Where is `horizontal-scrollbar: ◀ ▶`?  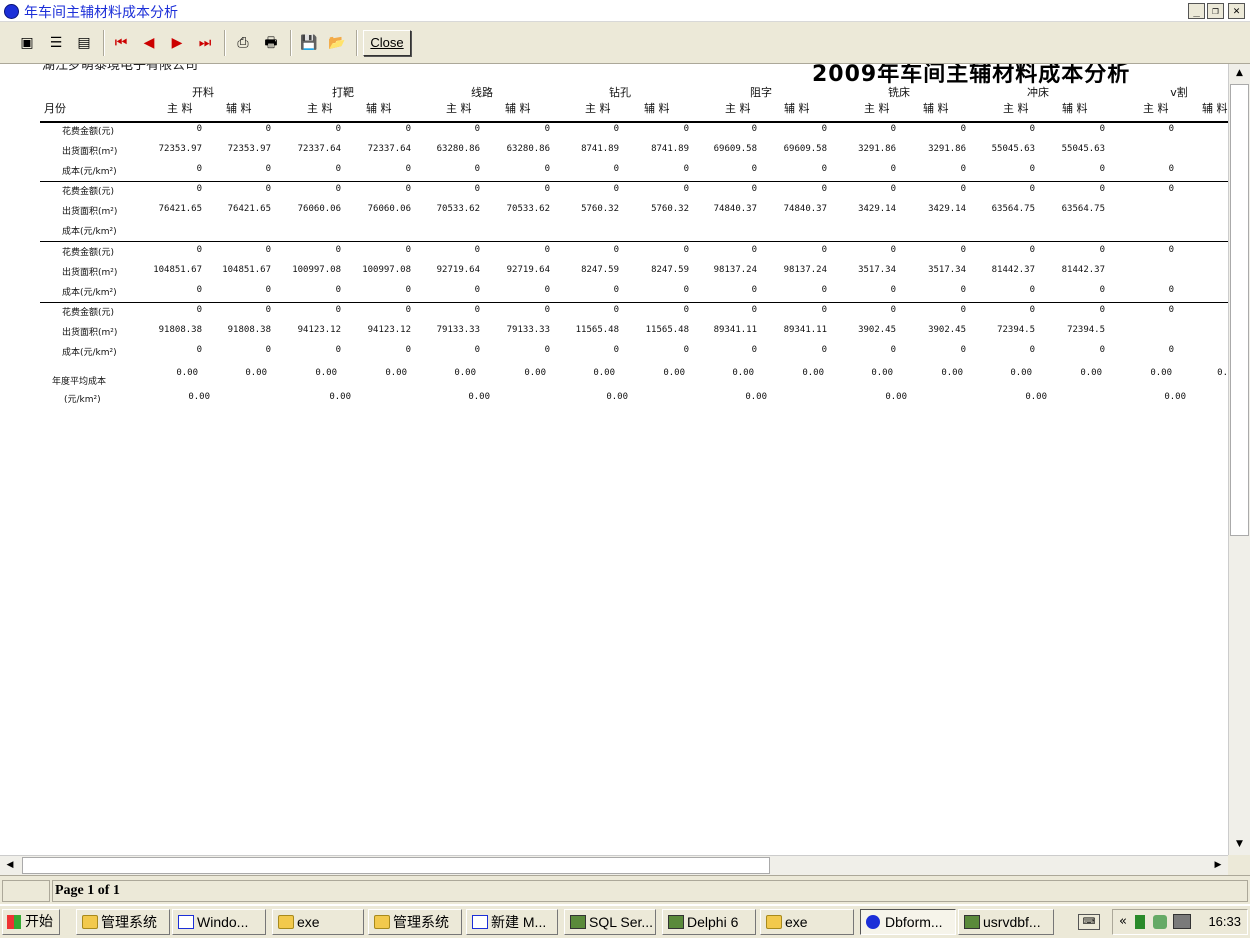
horizontal-scrollbar: ◀ ▶ is located at coordinates (614, 865).